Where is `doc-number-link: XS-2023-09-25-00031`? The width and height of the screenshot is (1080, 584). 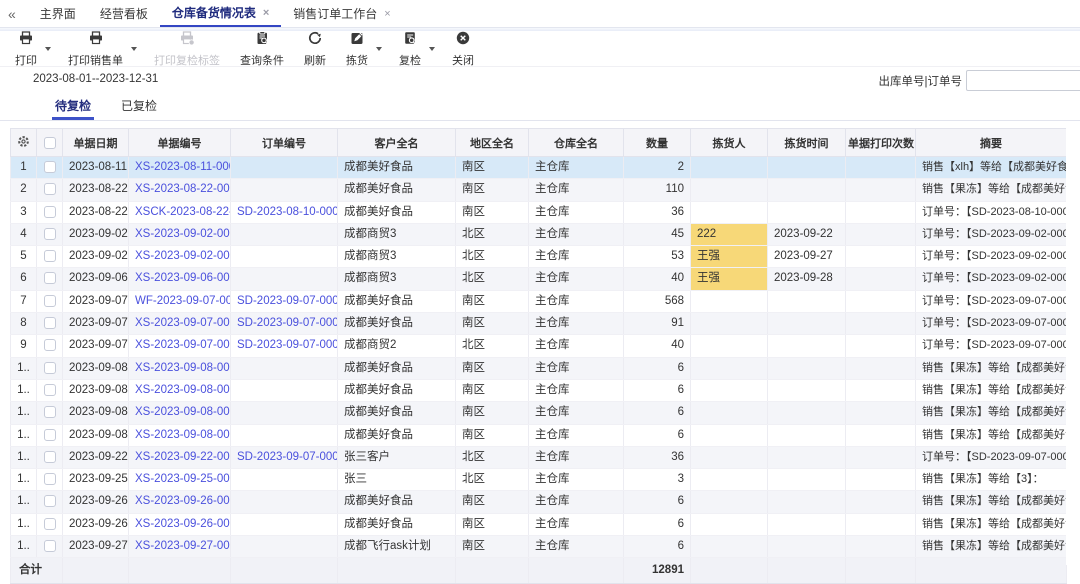 doc-number-link: XS-2023-09-25-00031 is located at coordinates (183, 479).